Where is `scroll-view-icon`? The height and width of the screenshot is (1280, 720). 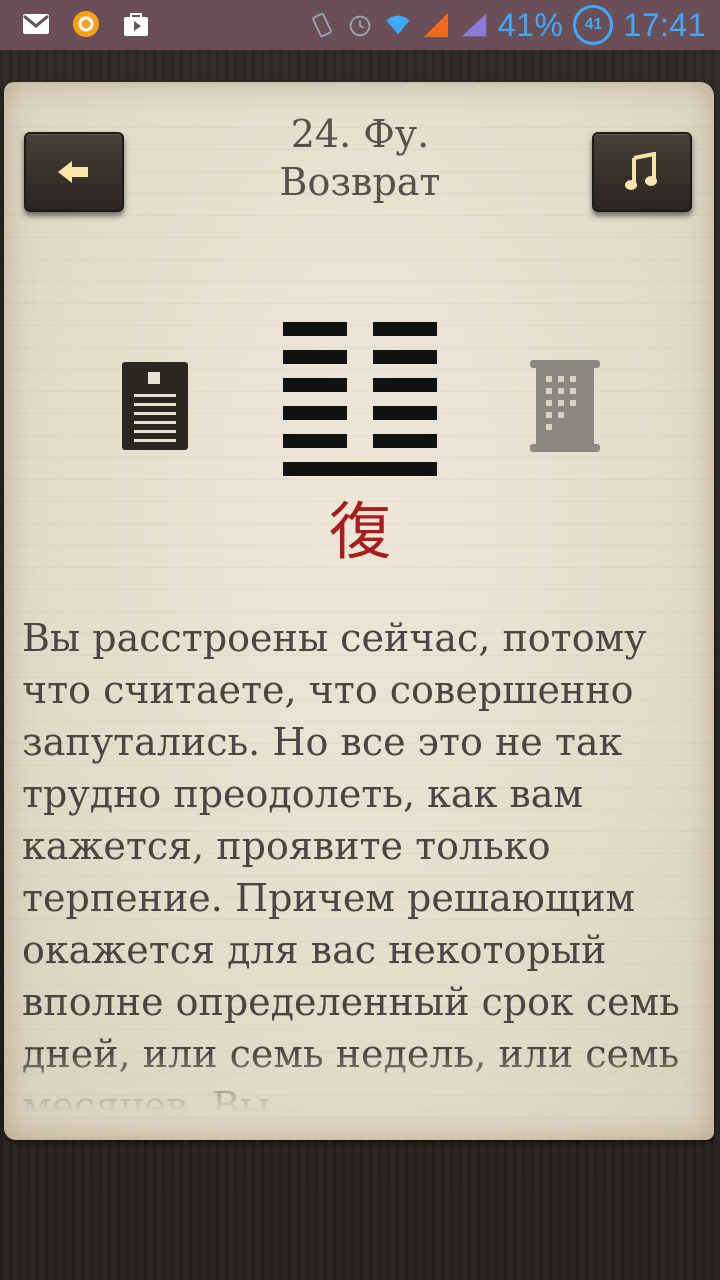
scroll-view-icon is located at coordinates (565, 406).